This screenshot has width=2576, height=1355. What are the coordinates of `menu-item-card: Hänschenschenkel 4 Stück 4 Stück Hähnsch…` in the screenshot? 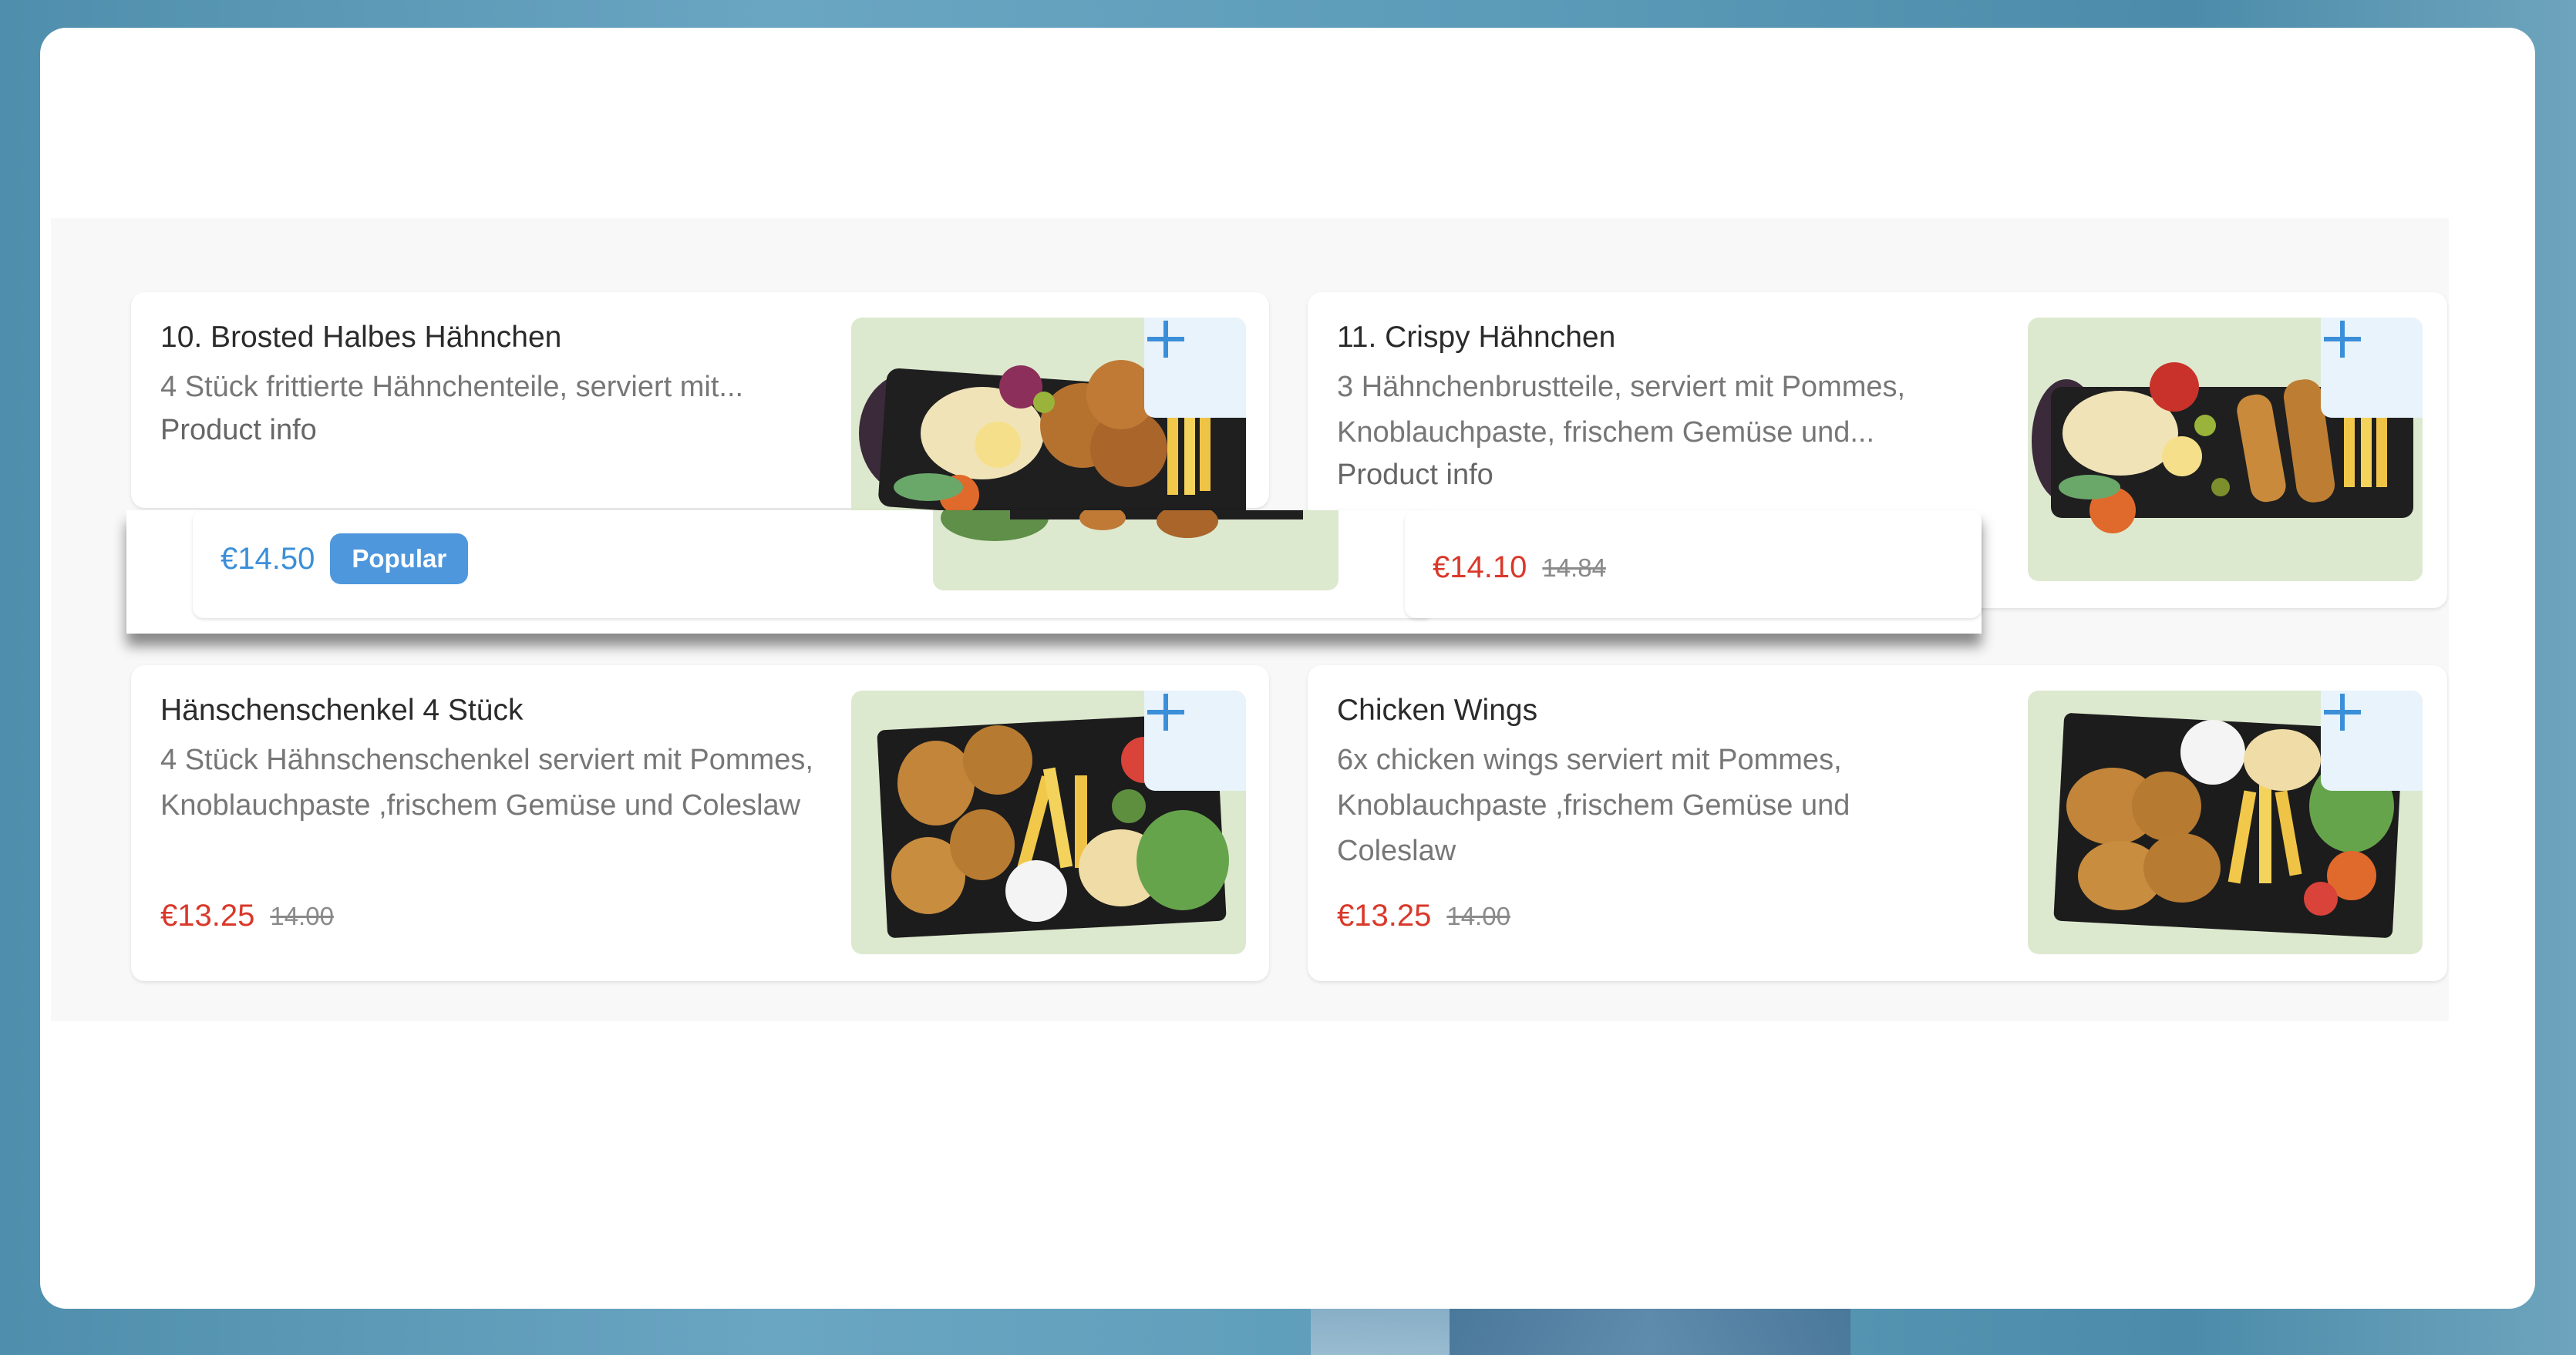 It's located at (700, 823).